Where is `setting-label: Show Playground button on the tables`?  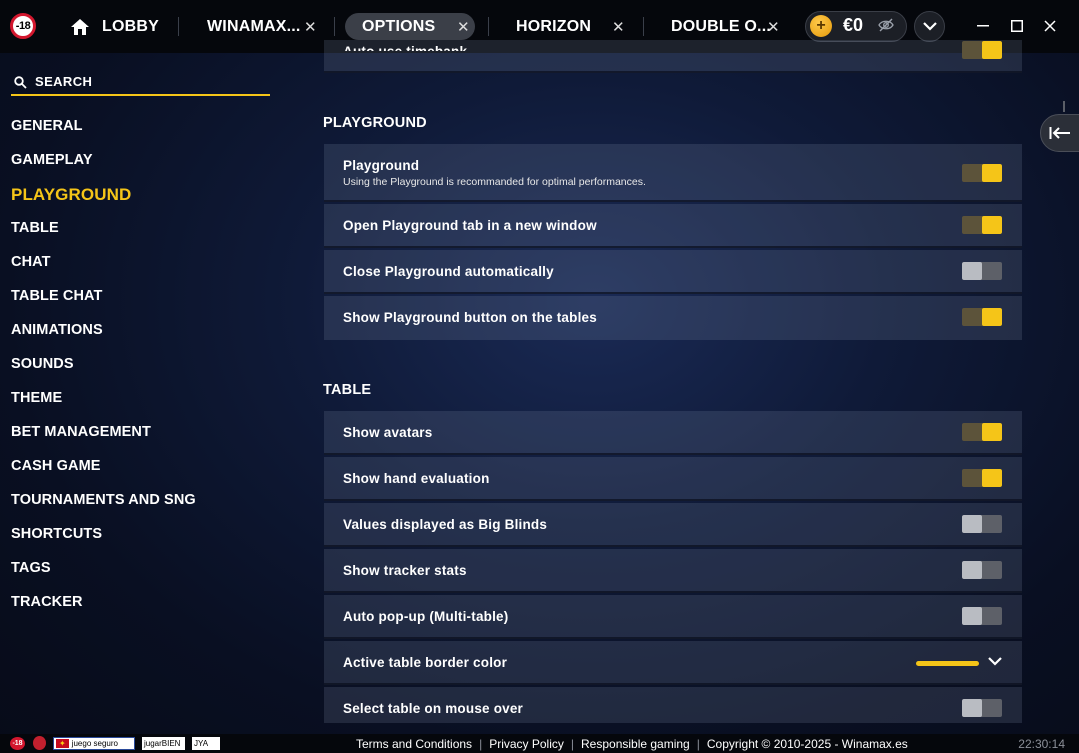 setting-label: Show Playground button on the tables is located at coordinates (470, 317).